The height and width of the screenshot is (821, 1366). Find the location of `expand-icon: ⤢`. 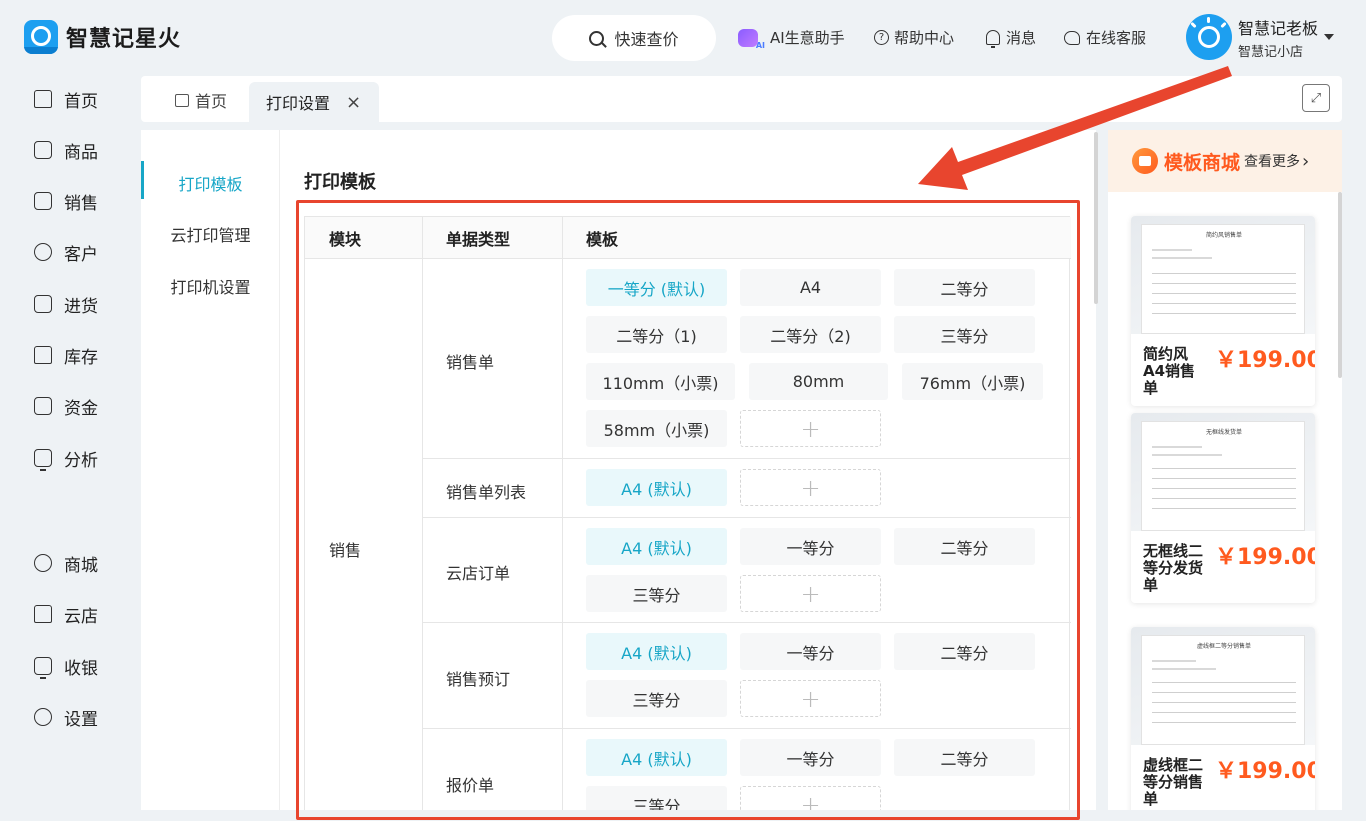

expand-icon: ⤢ is located at coordinates (1316, 98).